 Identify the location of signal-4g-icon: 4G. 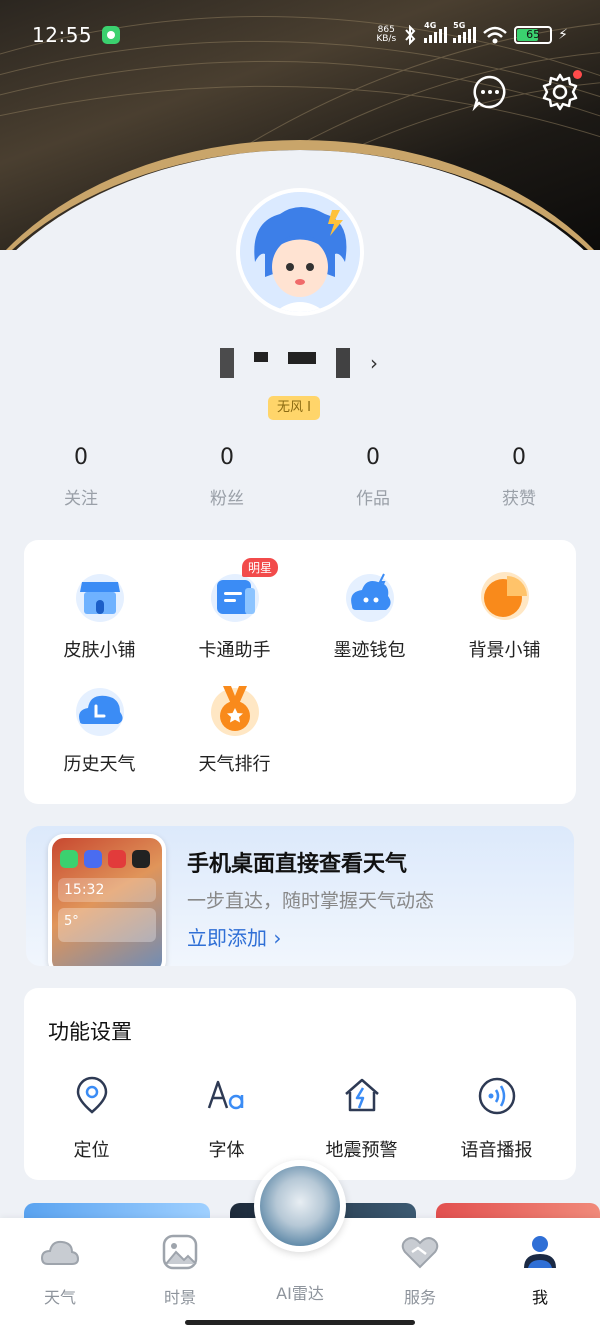
(436, 32).